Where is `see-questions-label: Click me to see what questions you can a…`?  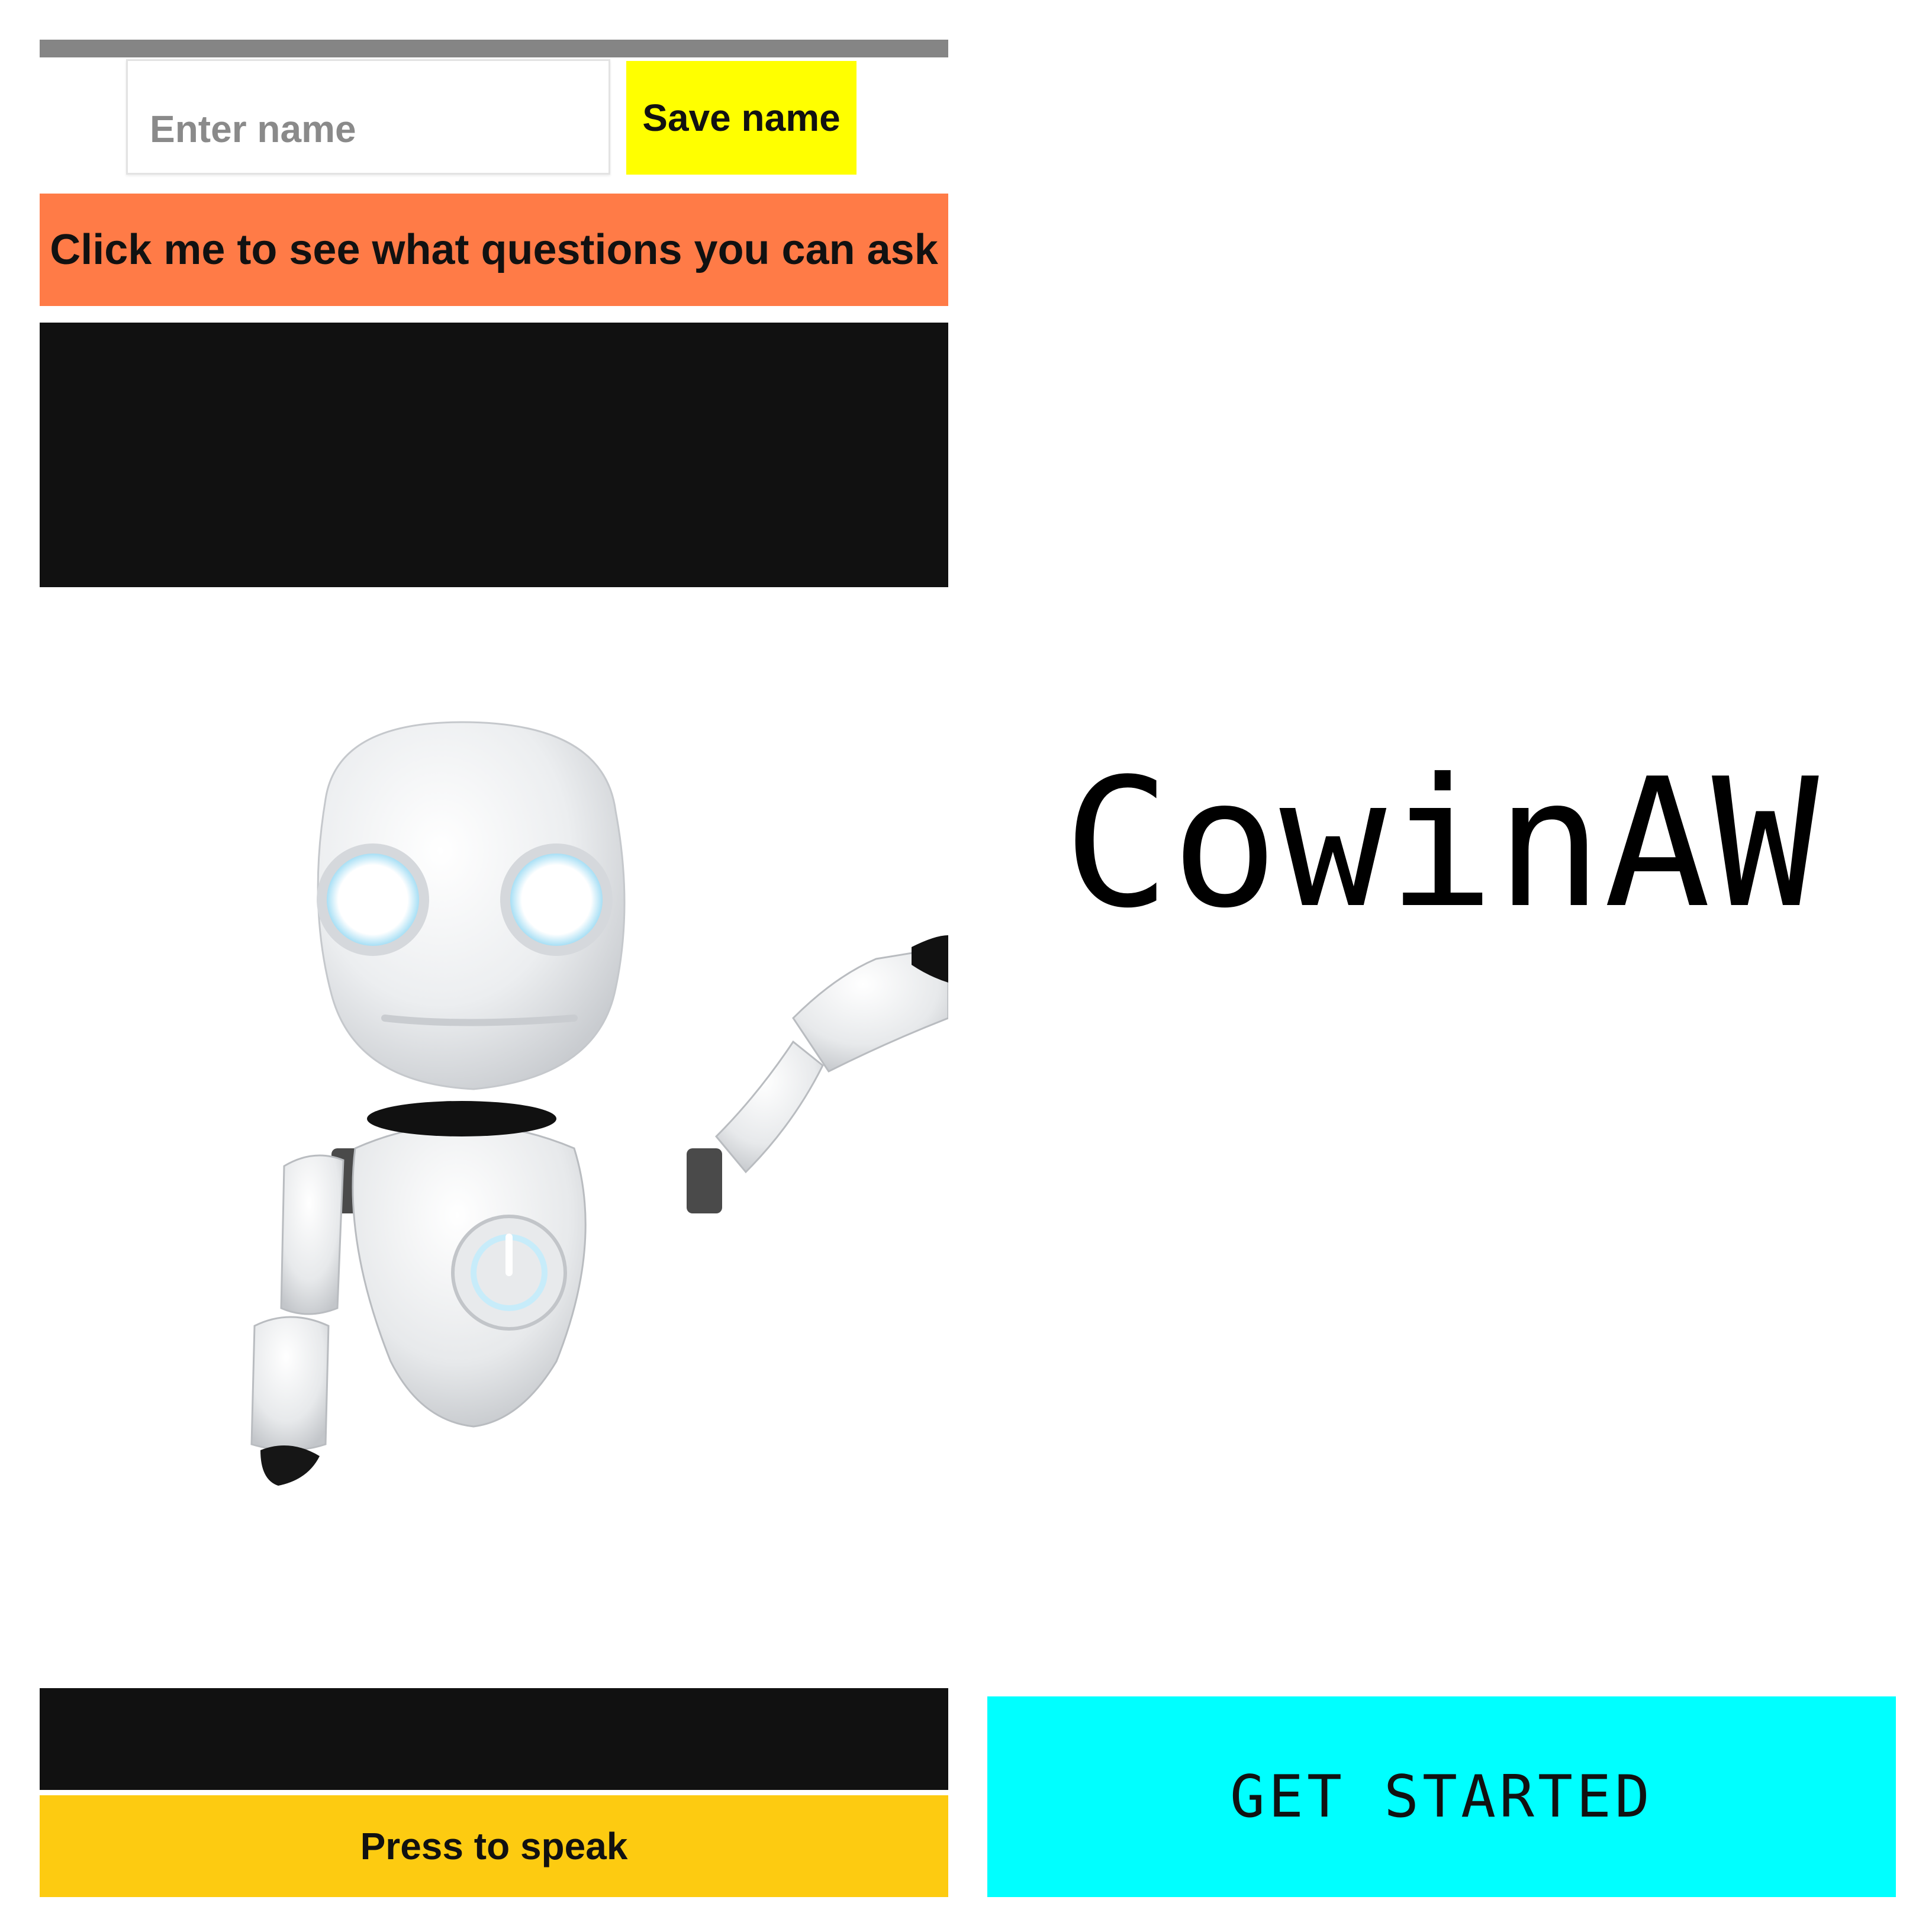
see-questions-label: Click me to see what questions you can a… is located at coordinates (494, 249).